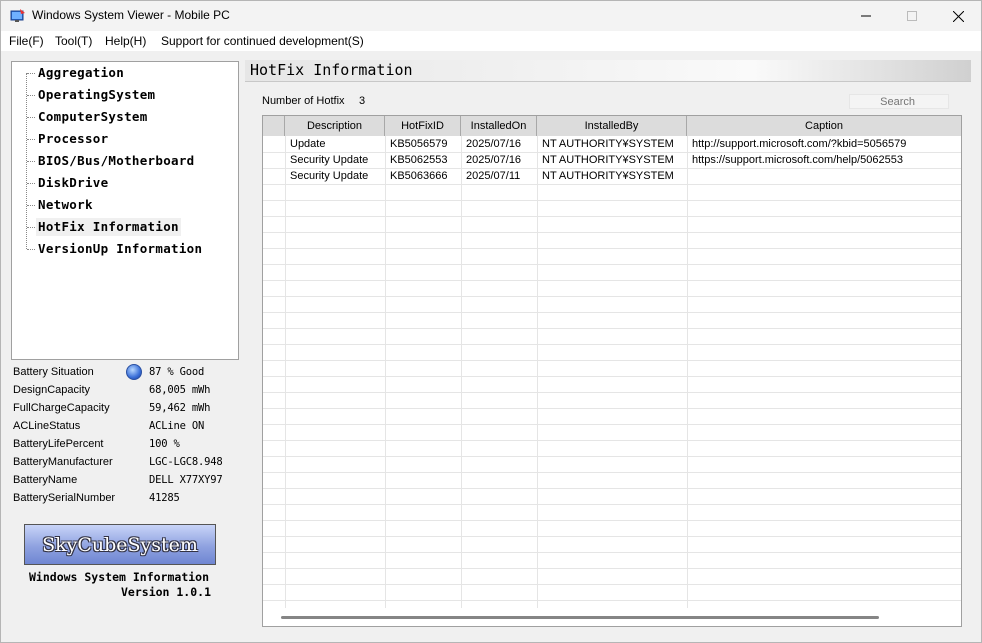  I want to click on design-capacity-value: 68,005 mWh, so click(180, 390).